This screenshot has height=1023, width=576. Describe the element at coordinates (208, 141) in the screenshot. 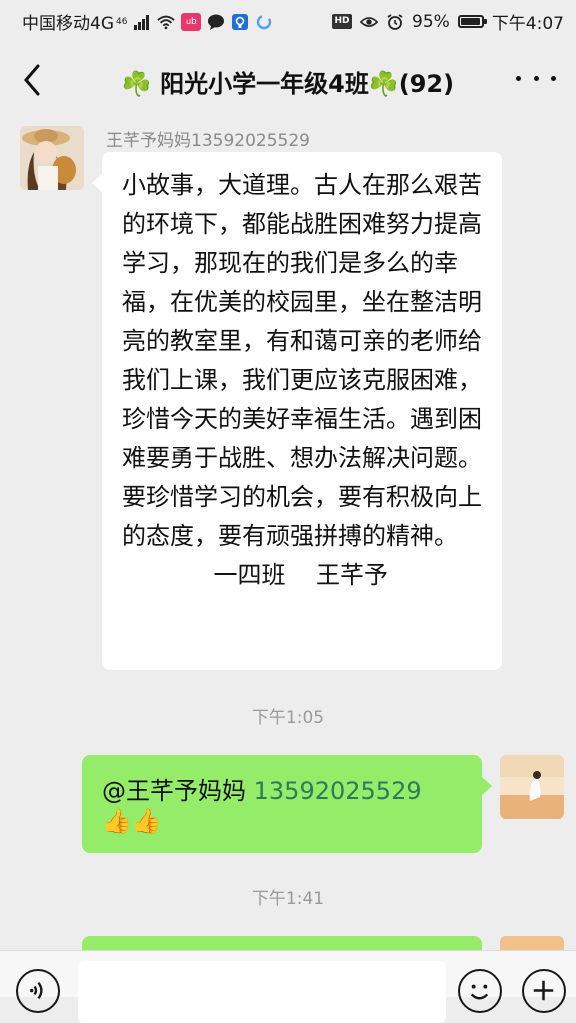

I see `sender-name: 王芊予妈妈13592025529` at that location.